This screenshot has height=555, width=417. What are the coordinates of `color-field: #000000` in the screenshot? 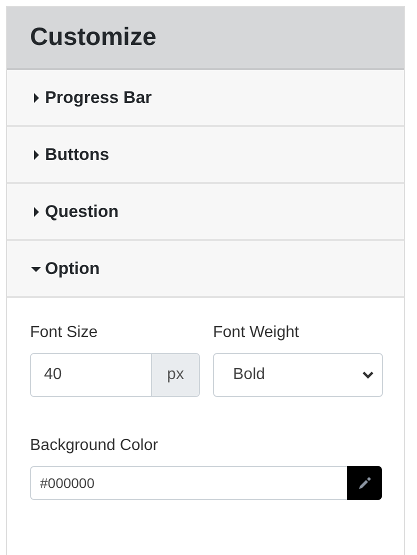 It's located at (188, 483).